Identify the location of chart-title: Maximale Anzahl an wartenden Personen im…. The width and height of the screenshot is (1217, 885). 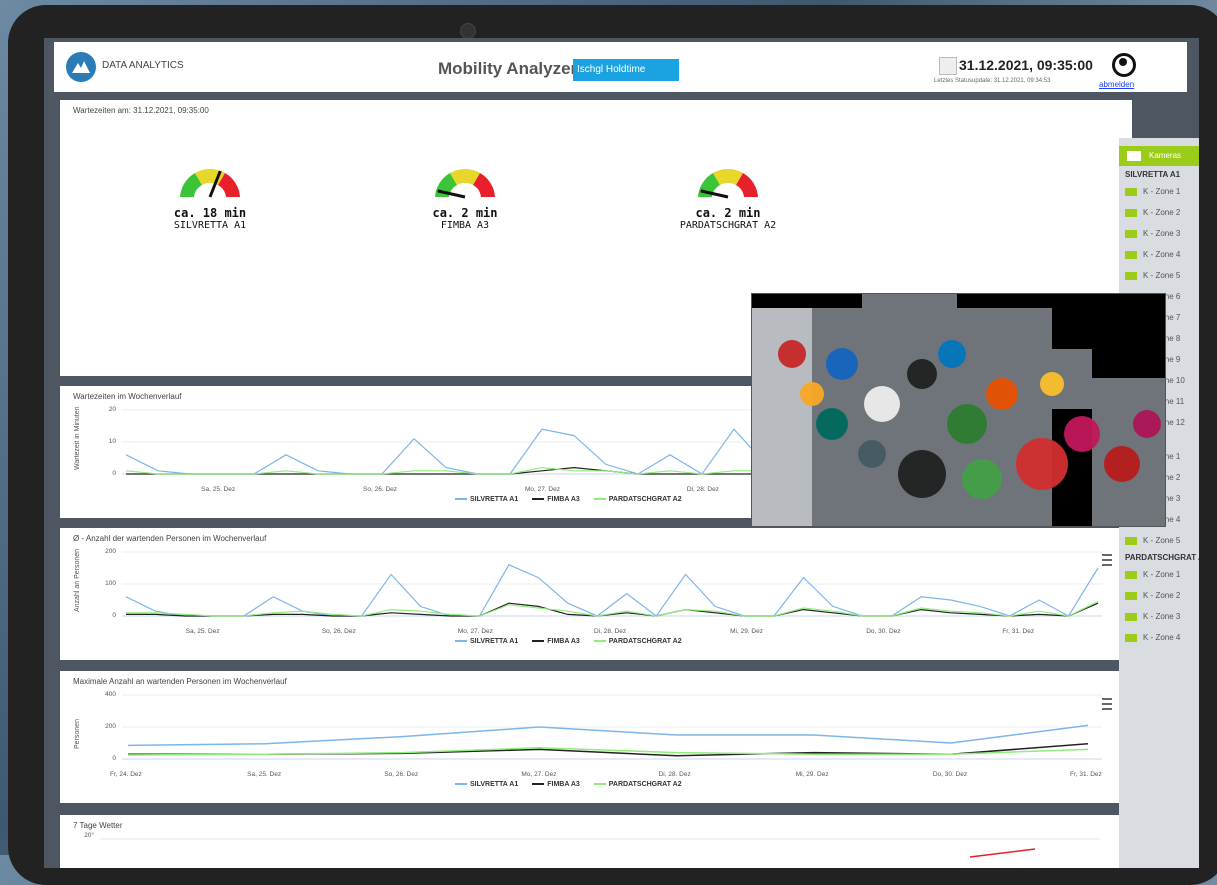
(180, 681).